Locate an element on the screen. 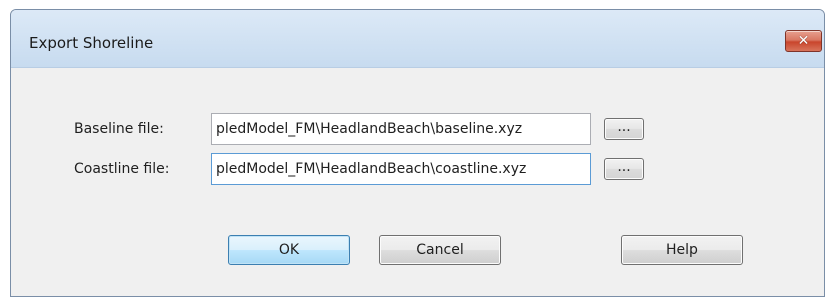 The height and width of the screenshot is (298, 827). coastline-file-label: Coastline file: is located at coordinates (122, 169).